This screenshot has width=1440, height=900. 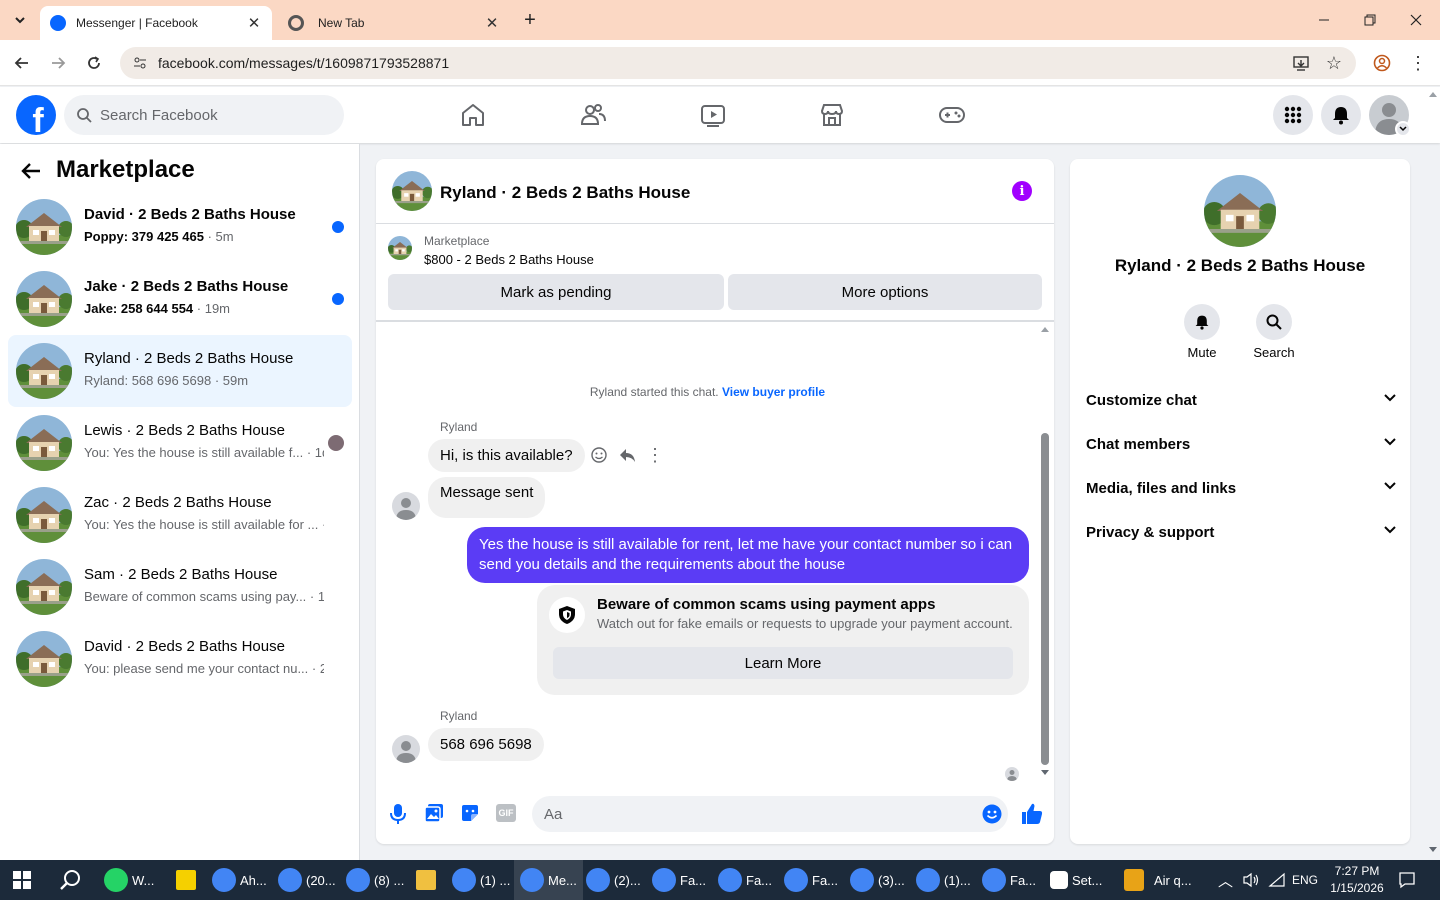 I want to click on reload-icon, so click(x=94, y=63).